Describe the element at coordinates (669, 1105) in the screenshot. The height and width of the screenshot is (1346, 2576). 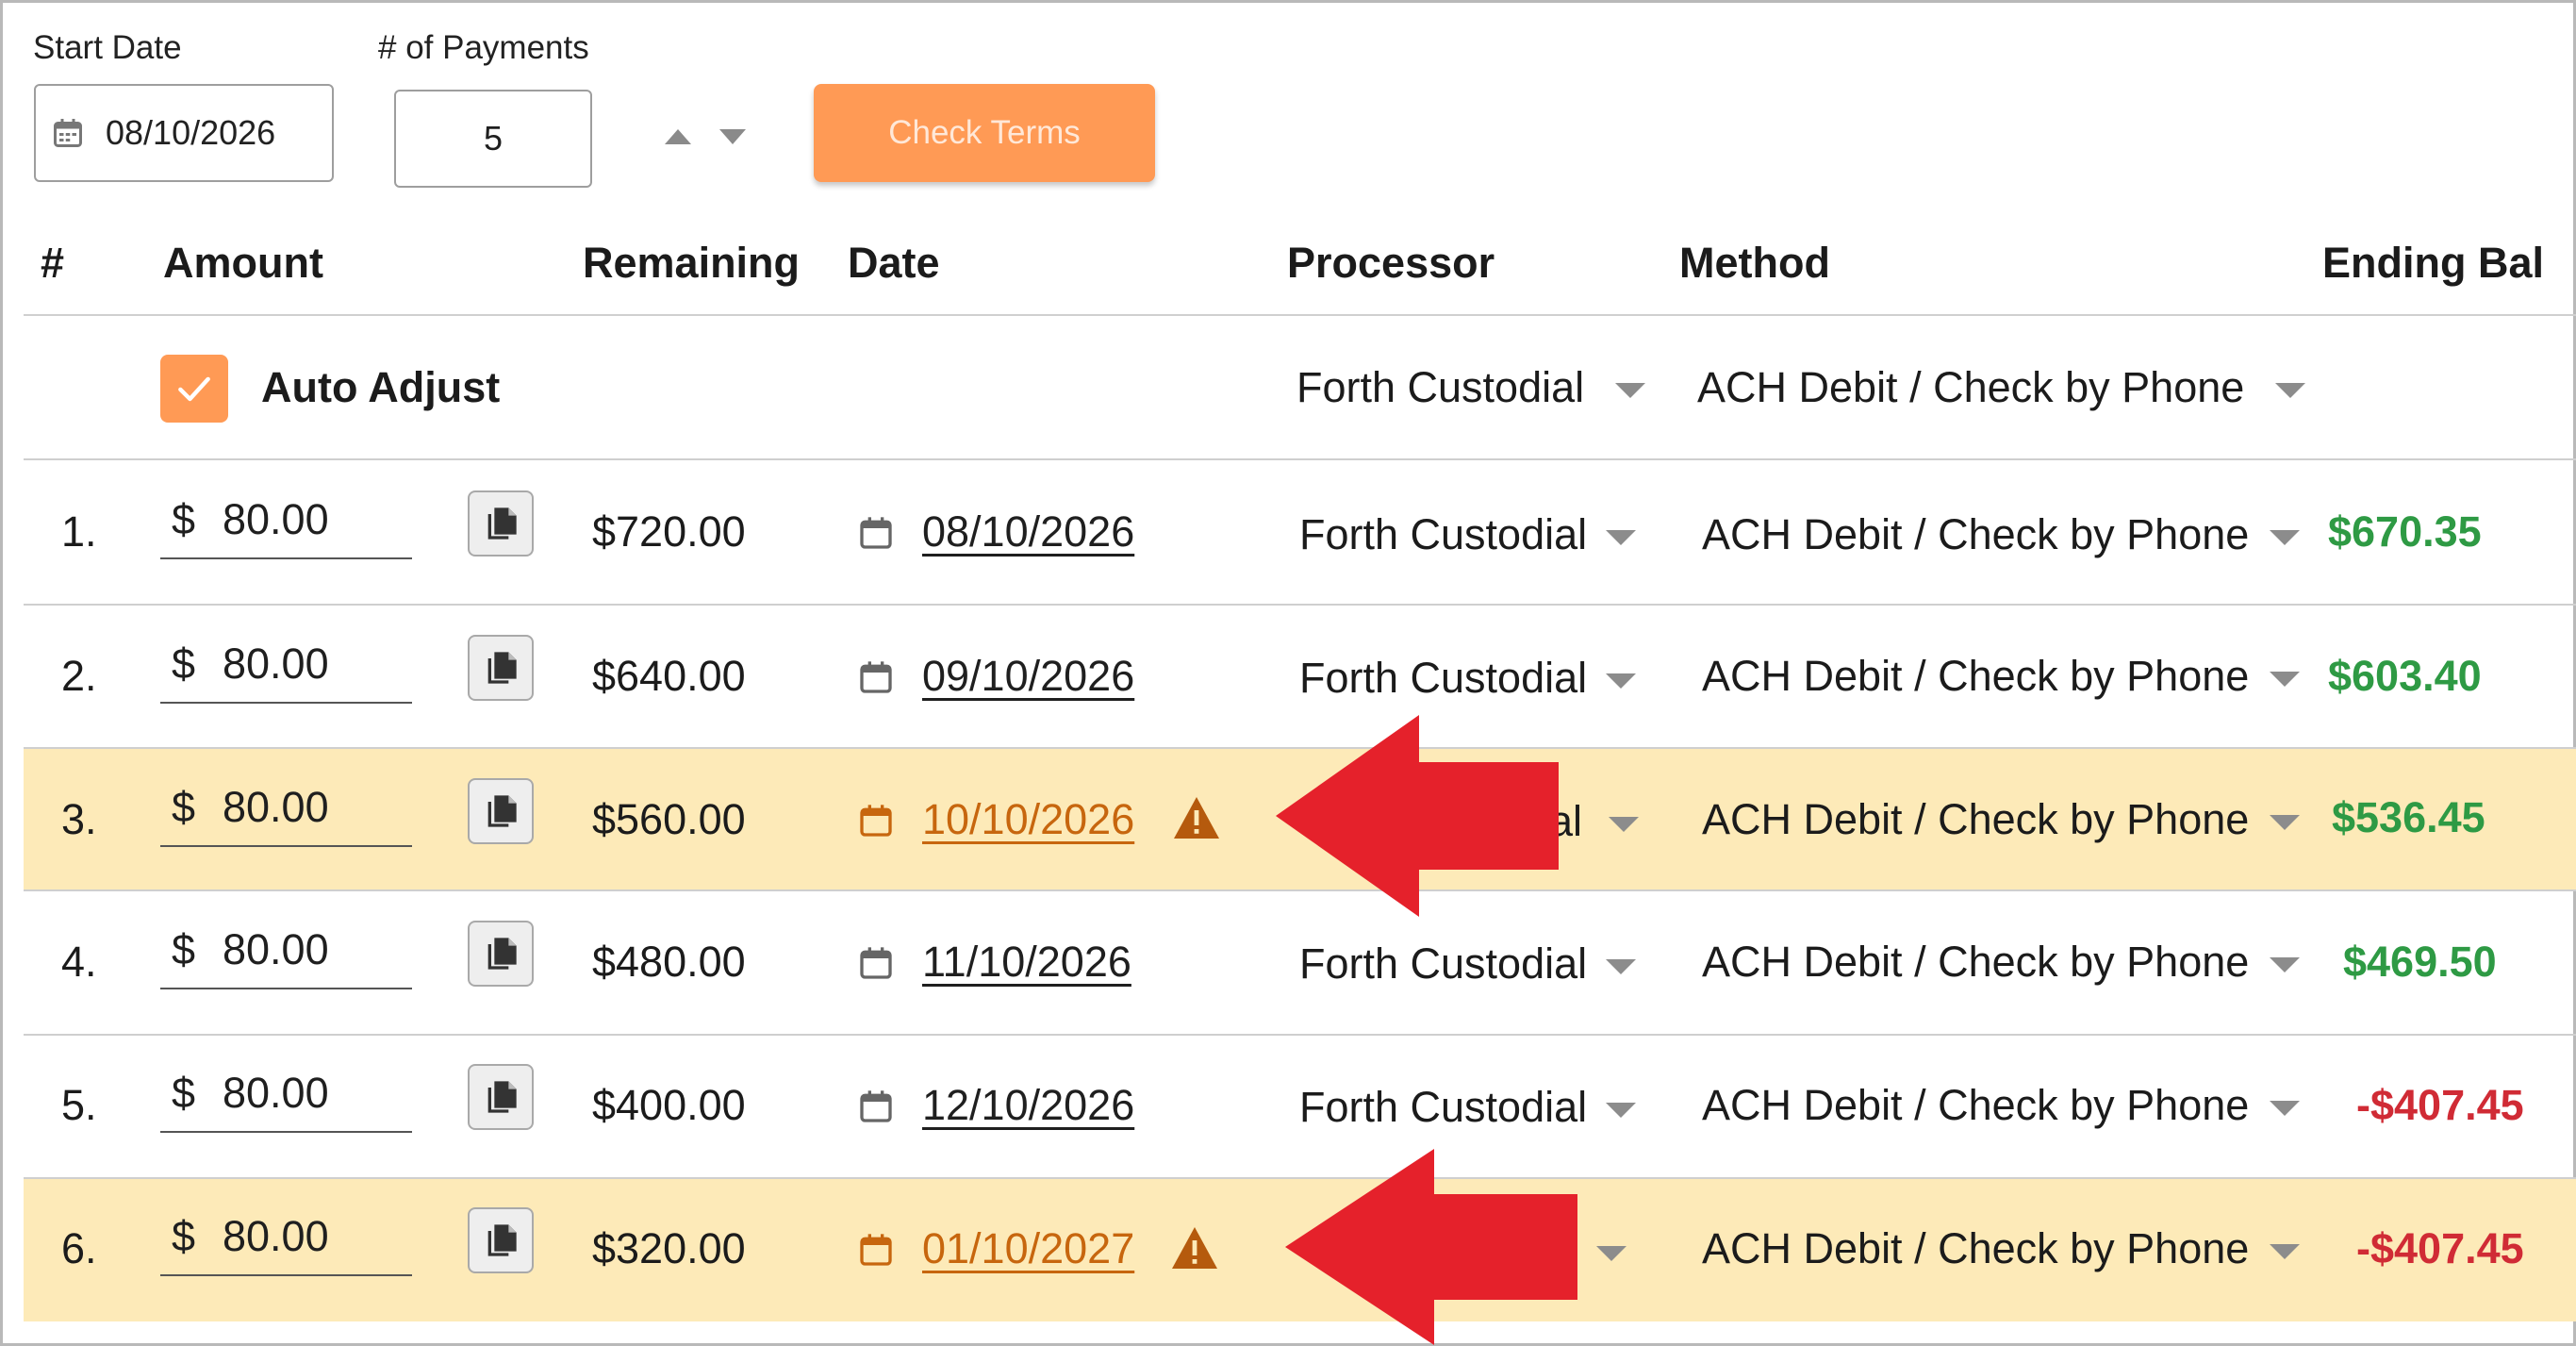
I see `remaining-value: $400.00` at that location.